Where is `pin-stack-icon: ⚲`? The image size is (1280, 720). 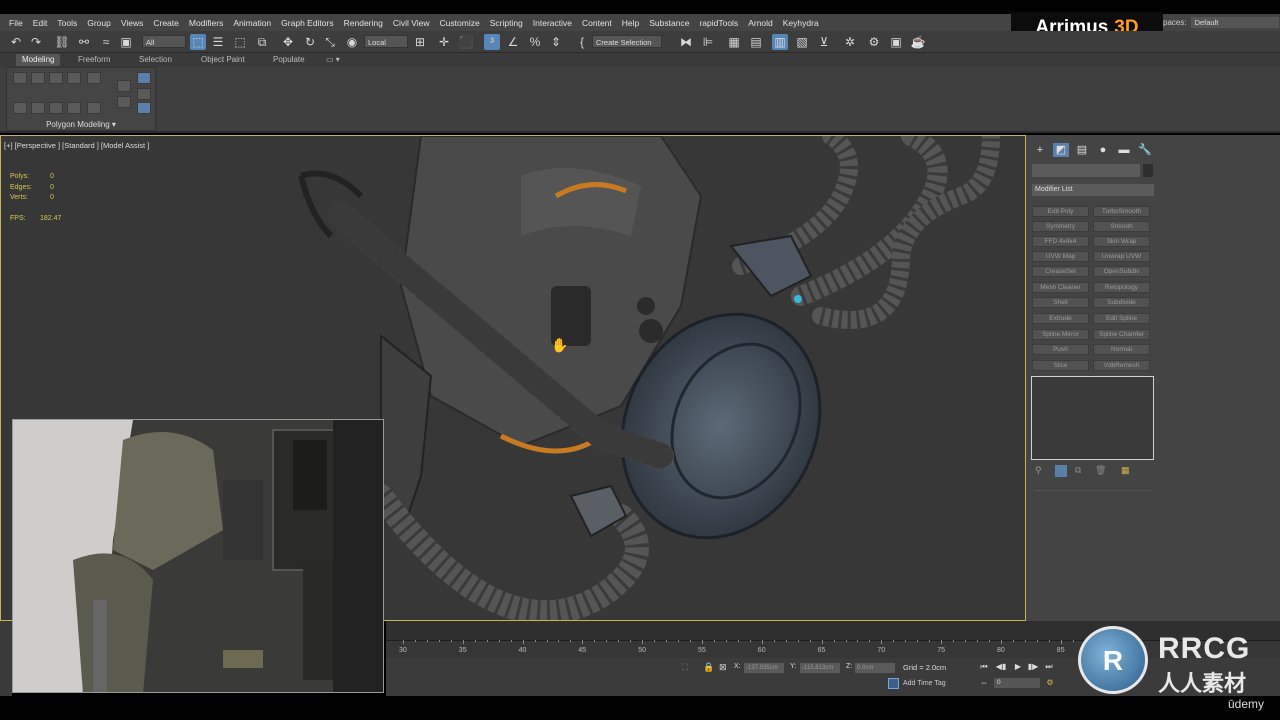 pin-stack-icon: ⚲ is located at coordinates (1038, 470).